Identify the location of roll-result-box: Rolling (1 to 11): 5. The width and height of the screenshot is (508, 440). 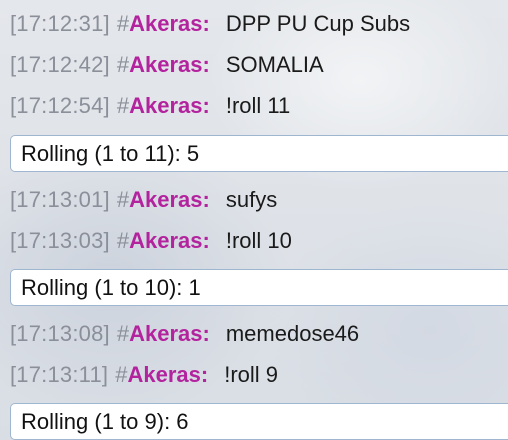
(259, 153).